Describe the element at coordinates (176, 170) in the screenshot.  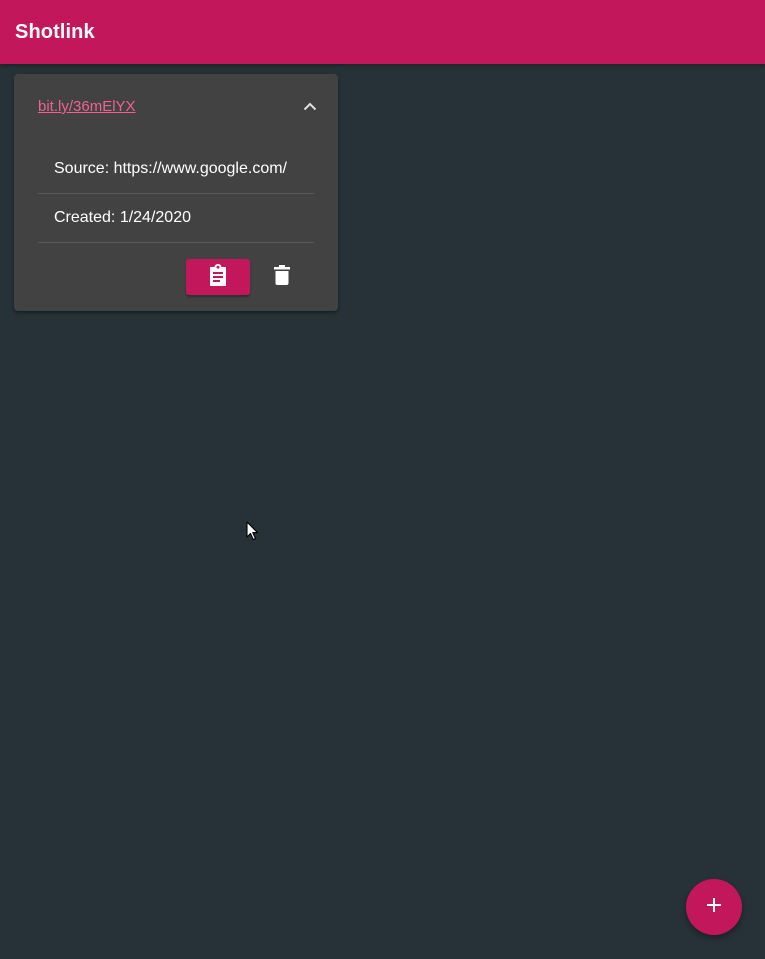
I see `source-row: Source: https://www.google.com/` at that location.